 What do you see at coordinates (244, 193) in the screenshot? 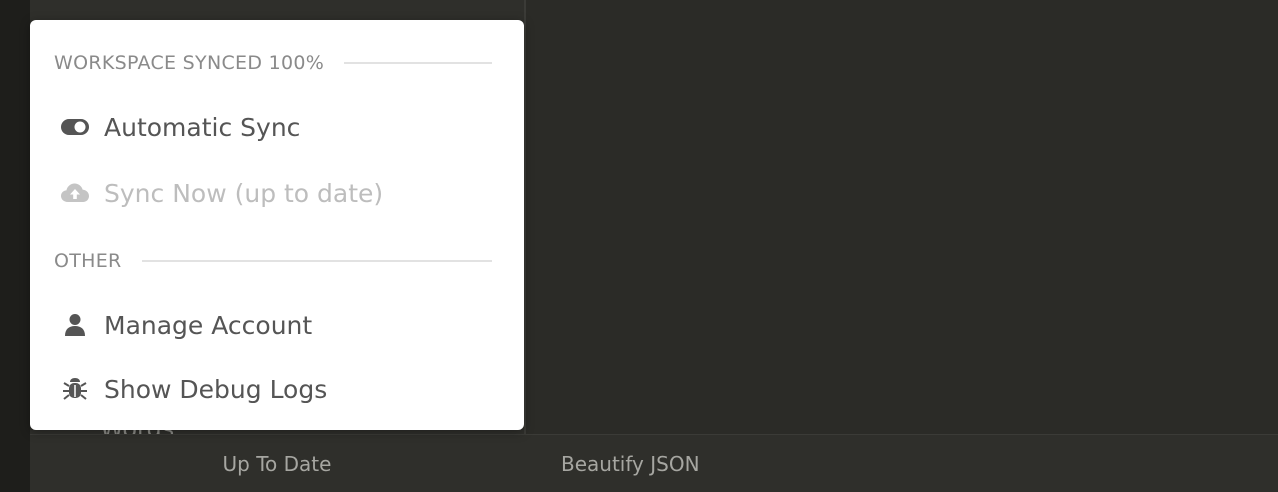
I see `sync-now-label: Sync Now (up to date)` at bounding box center [244, 193].